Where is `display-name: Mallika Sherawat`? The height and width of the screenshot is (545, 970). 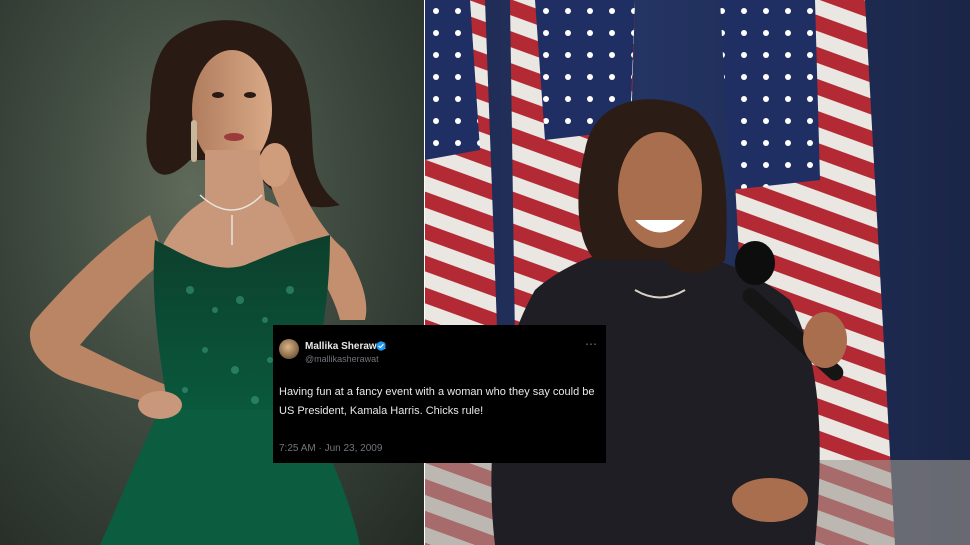 display-name: Mallika Sherawat is located at coordinates (345, 346).